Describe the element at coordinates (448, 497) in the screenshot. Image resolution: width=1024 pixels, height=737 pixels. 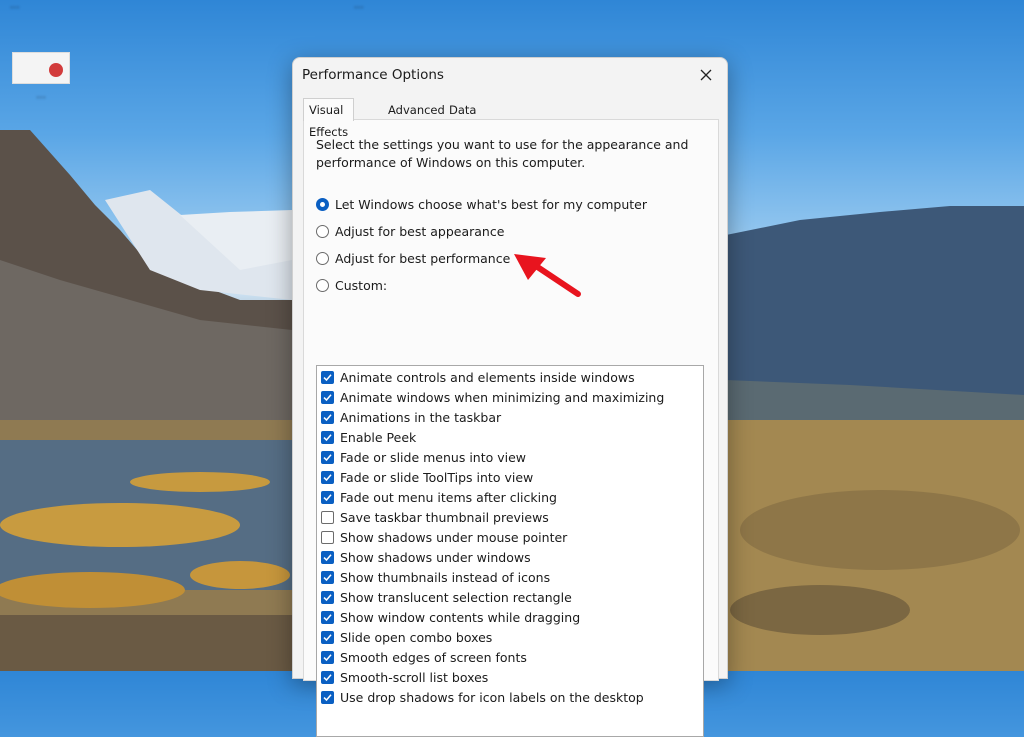
I see `checkbox-label: Fade out menu items after clicking` at that location.